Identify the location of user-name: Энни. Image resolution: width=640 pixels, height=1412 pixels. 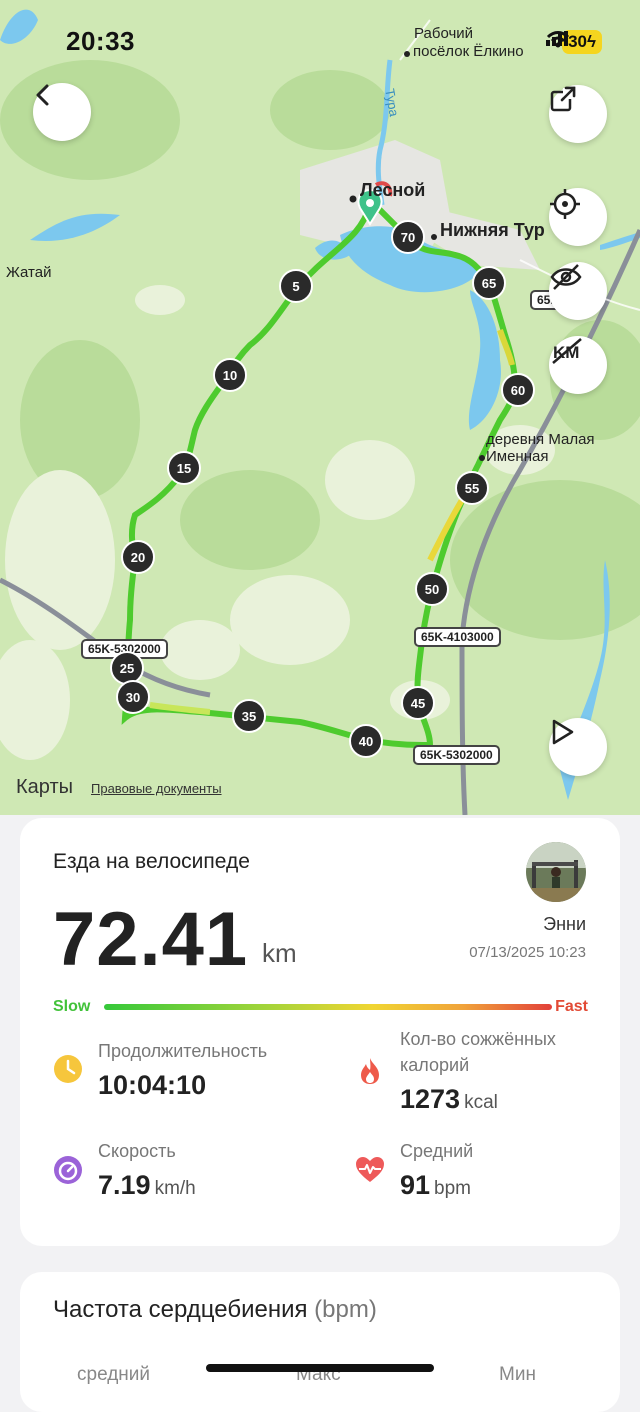
(564, 924).